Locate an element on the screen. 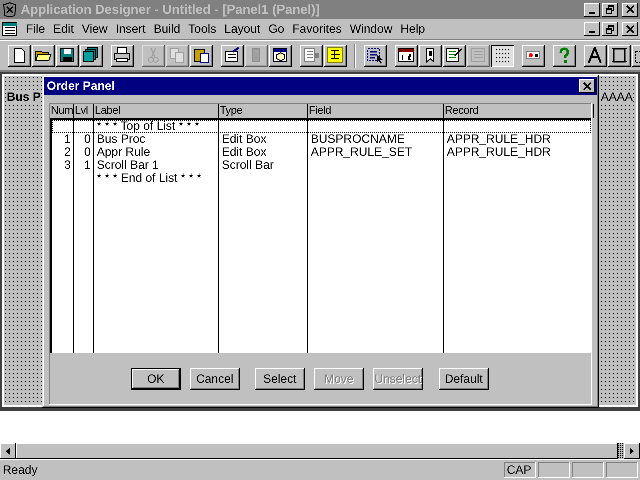  table-cell: Scroll Bar is located at coordinates (248, 165).